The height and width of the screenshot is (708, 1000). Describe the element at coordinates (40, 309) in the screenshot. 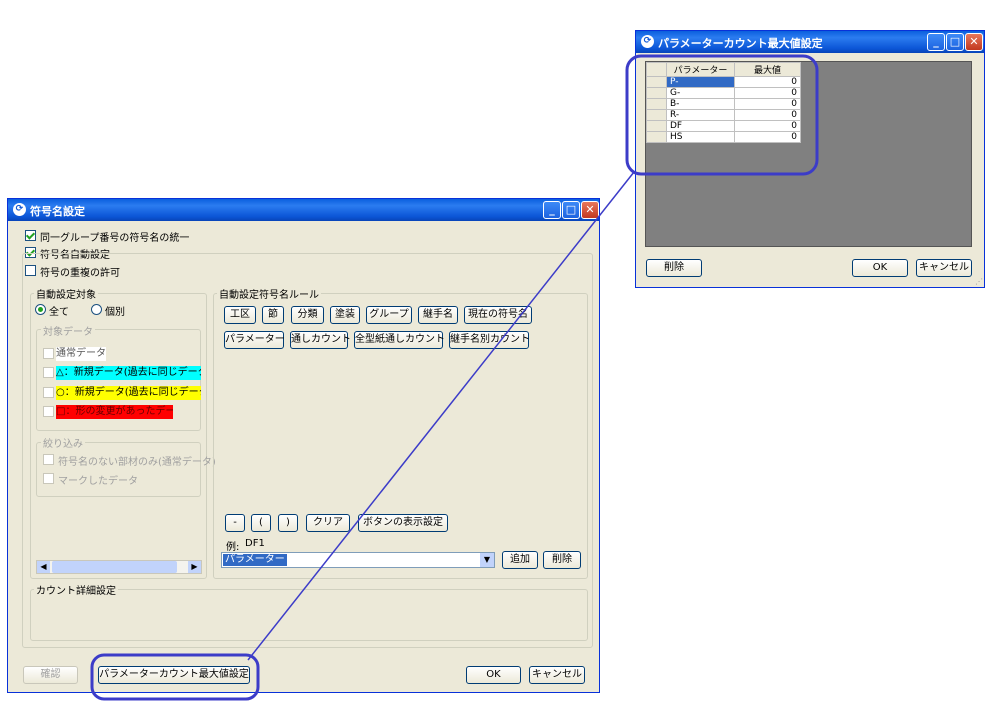

I see `radio-all` at that location.